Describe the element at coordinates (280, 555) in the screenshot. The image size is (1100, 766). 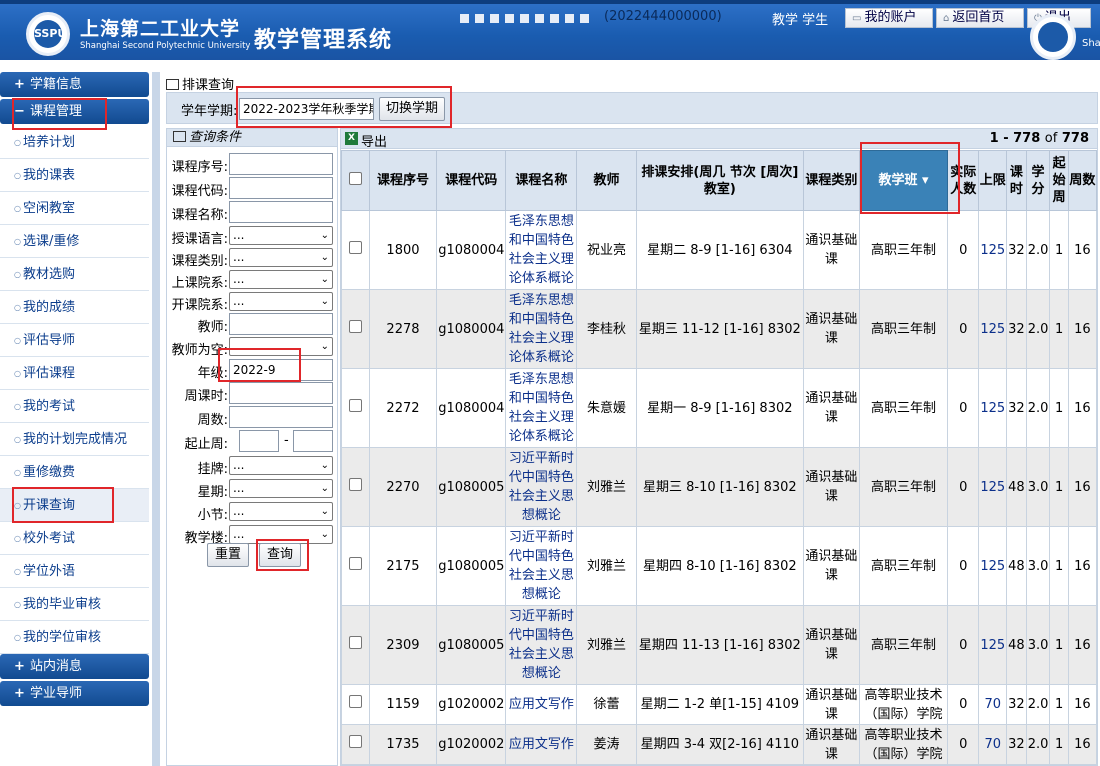
I see `search-button: 查询` at that location.